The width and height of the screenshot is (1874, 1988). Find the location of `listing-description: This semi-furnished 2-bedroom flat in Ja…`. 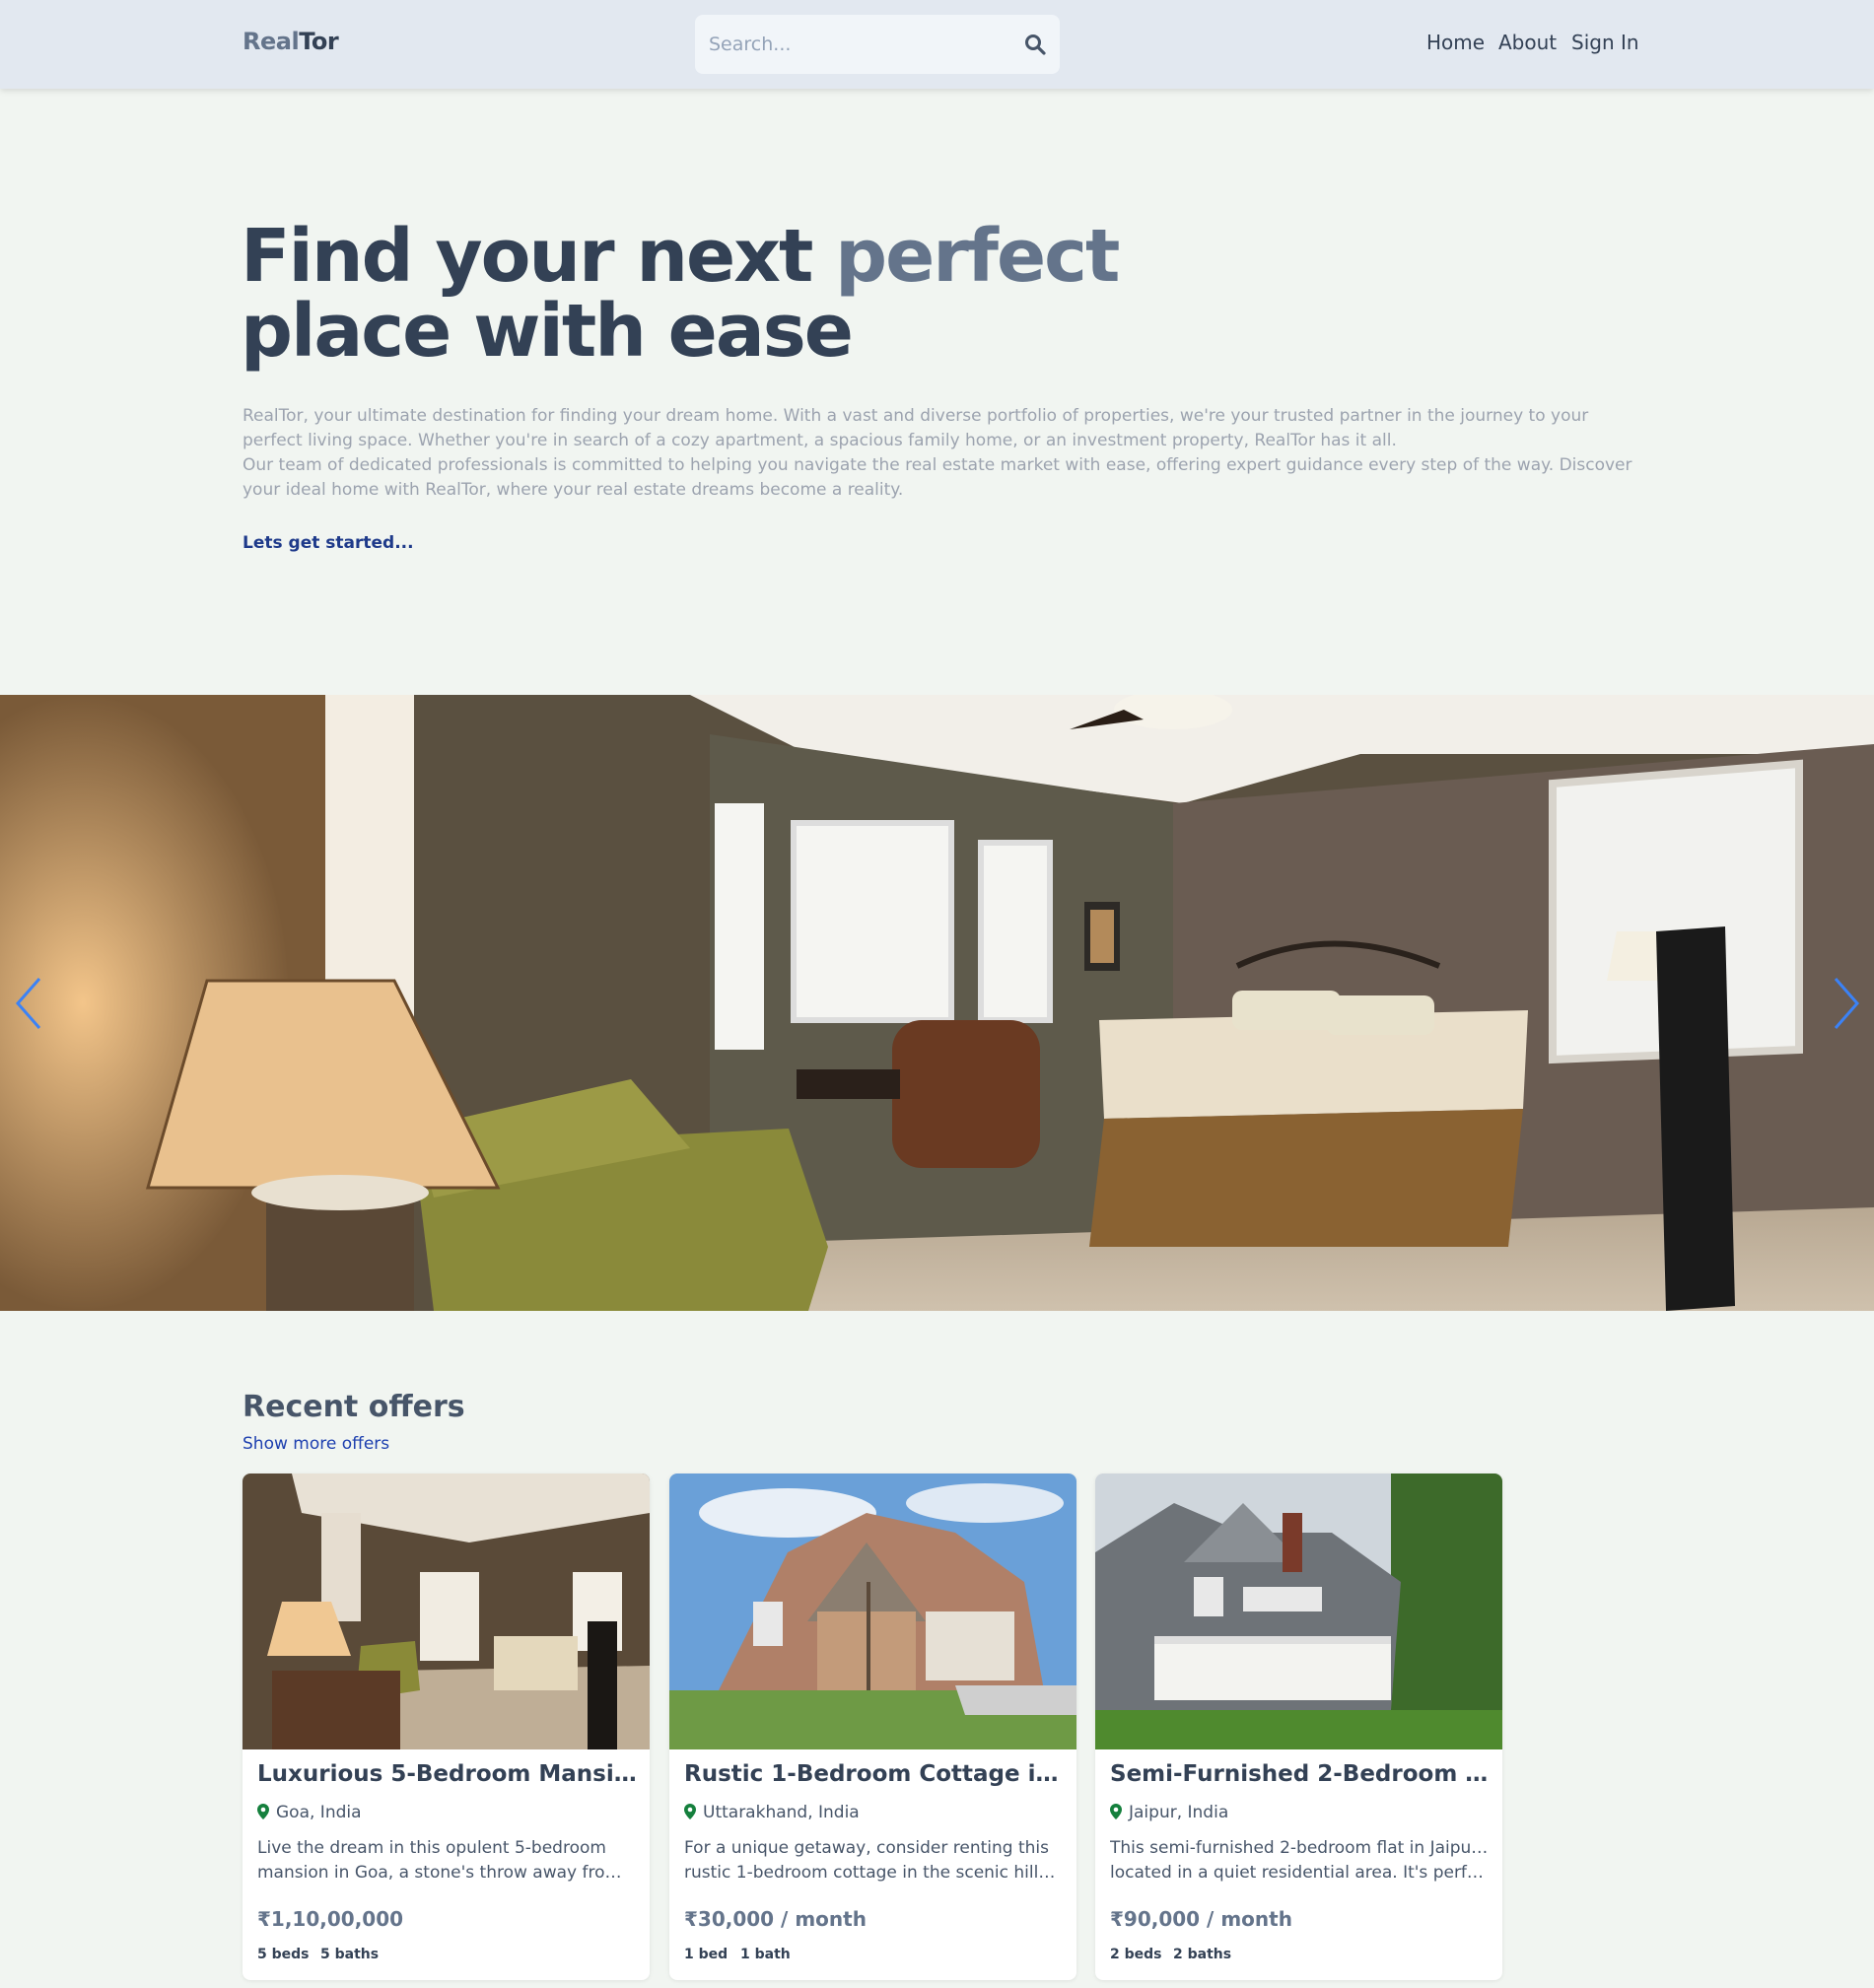

listing-description: This semi-furnished 2-bedroom flat in Ja… is located at coordinates (1300, 1860).